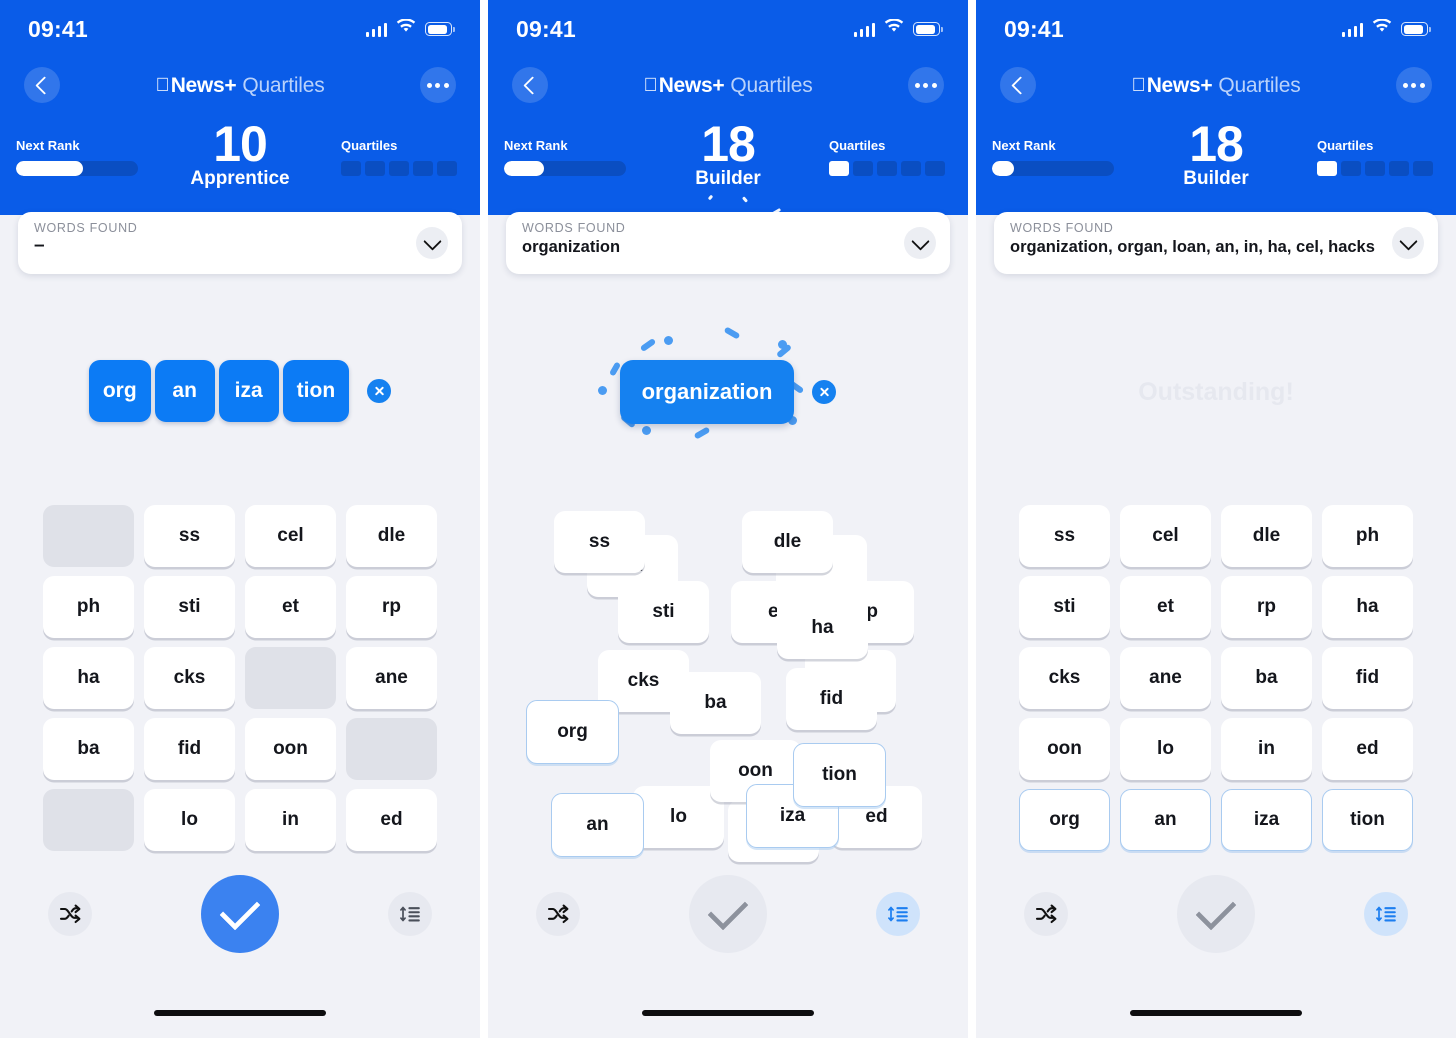  I want to click on home-indicator, so click(728, 1013).